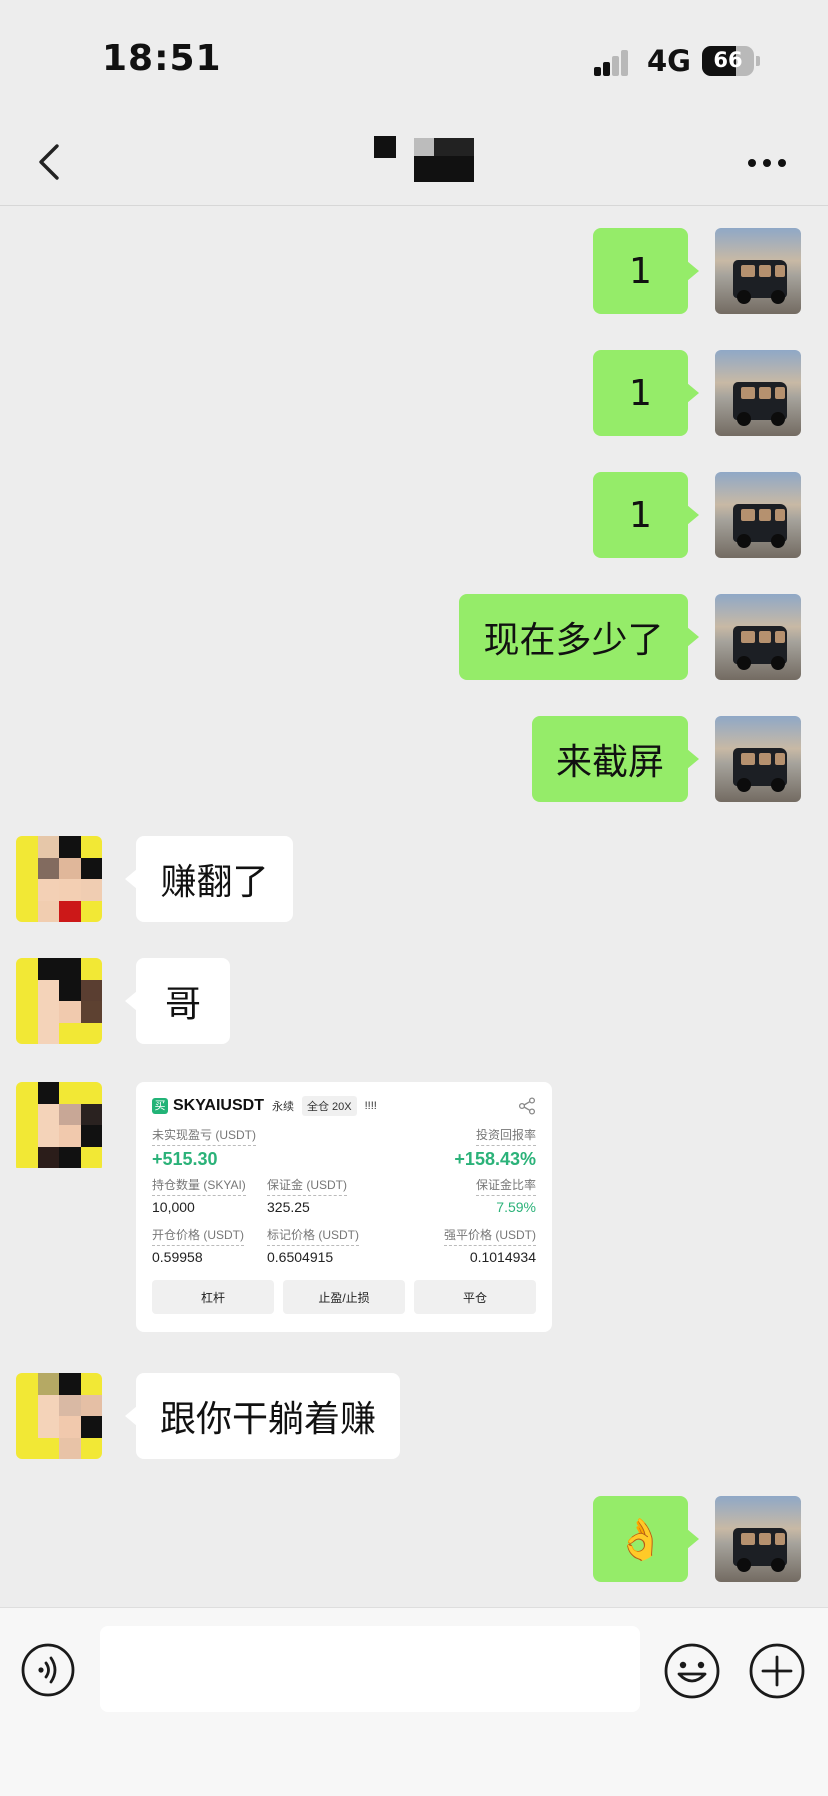  Describe the element at coordinates (199, 1186) in the screenshot. I see `size-label: 持仓数量 (SKYAI)` at that location.